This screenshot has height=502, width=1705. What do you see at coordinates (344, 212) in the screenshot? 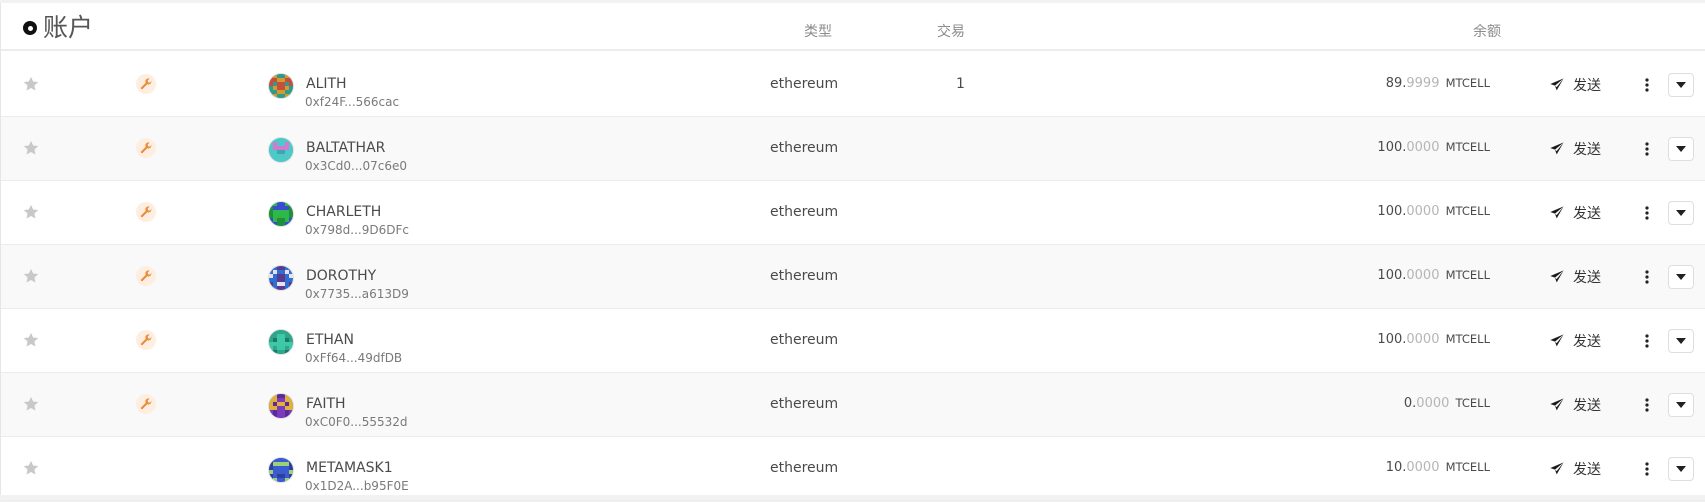
I see `account-name: CHARLETH` at bounding box center [344, 212].